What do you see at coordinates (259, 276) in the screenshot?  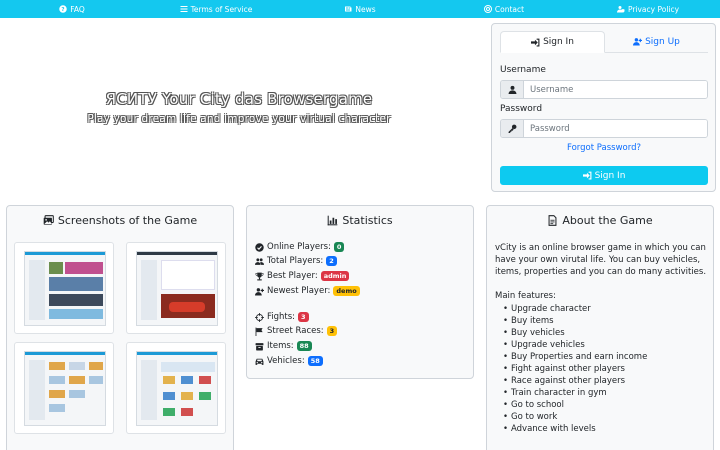 I see `trophy-icon` at bounding box center [259, 276].